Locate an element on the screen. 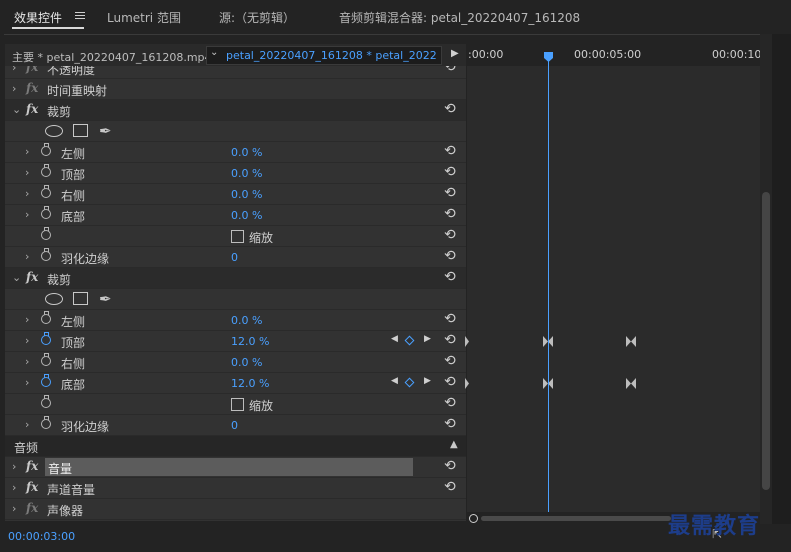  tab-audio-clip-mixer: 音频剪辑混合器: petal_20220407_161208 is located at coordinates (459, 17).